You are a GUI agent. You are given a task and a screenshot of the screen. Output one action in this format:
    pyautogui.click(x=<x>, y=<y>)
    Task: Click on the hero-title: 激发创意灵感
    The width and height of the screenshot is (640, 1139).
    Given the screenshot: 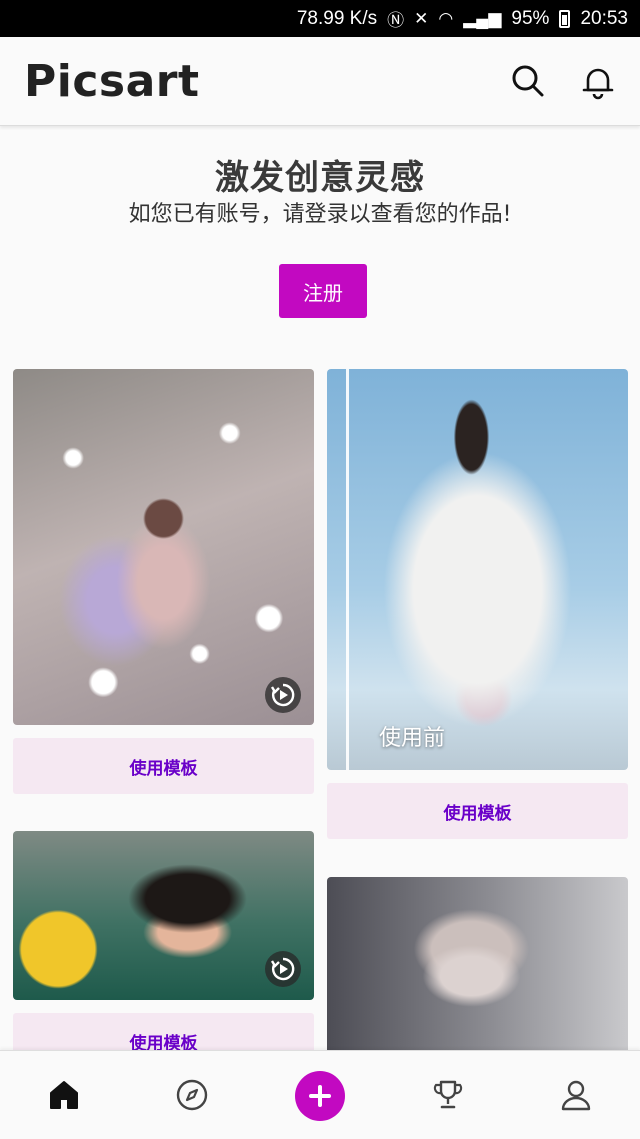 What is the action you would take?
    pyautogui.click(x=320, y=178)
    